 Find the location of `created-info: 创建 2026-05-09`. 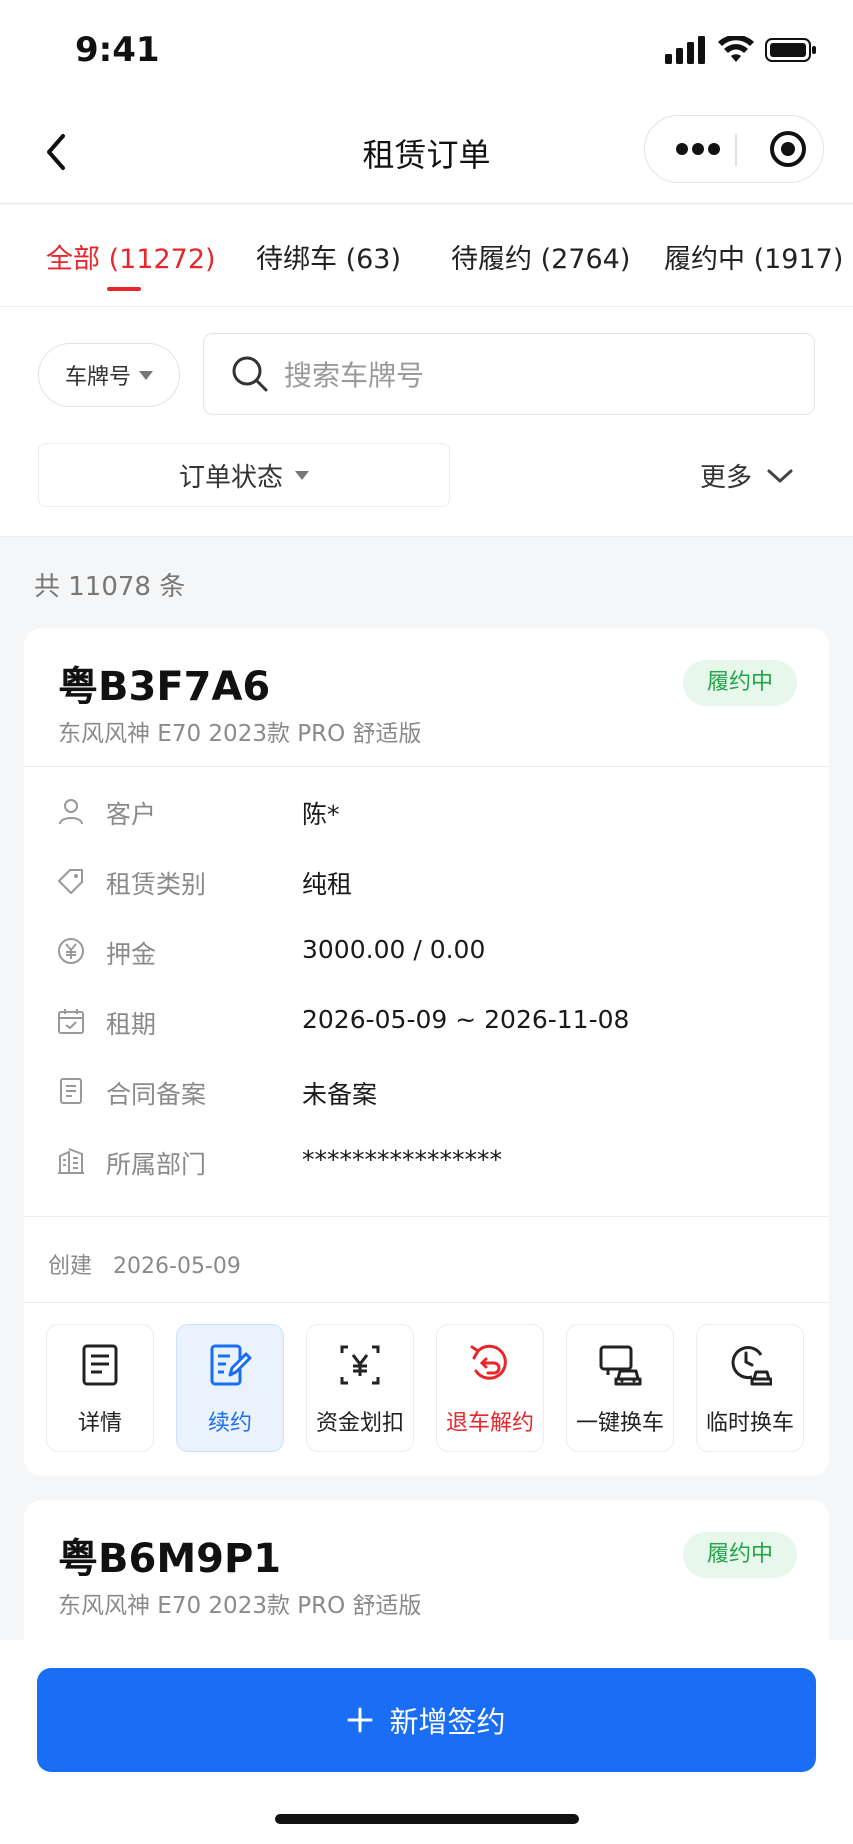

created-info: 创建 2026-05-09 is located at coordinates (144, 1264).